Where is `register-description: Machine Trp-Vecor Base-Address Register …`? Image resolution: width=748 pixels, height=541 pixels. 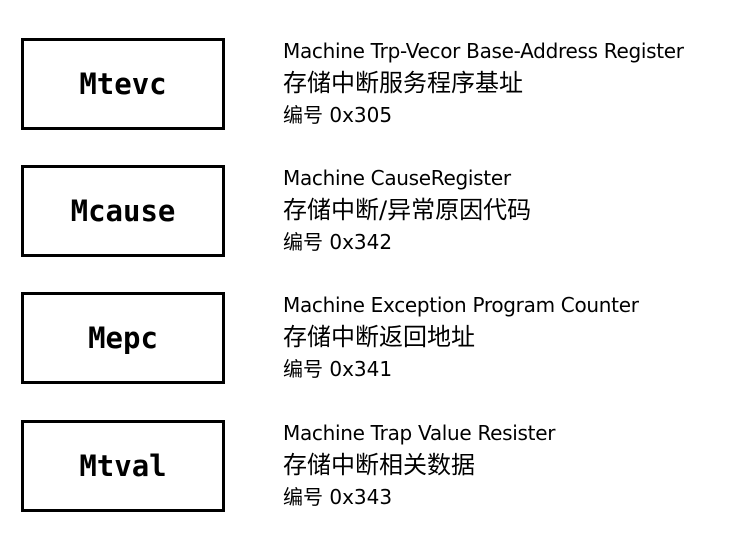 register-description: Machine Trp-Vecor Base-Address Register … is located at coordinates (513, 83).